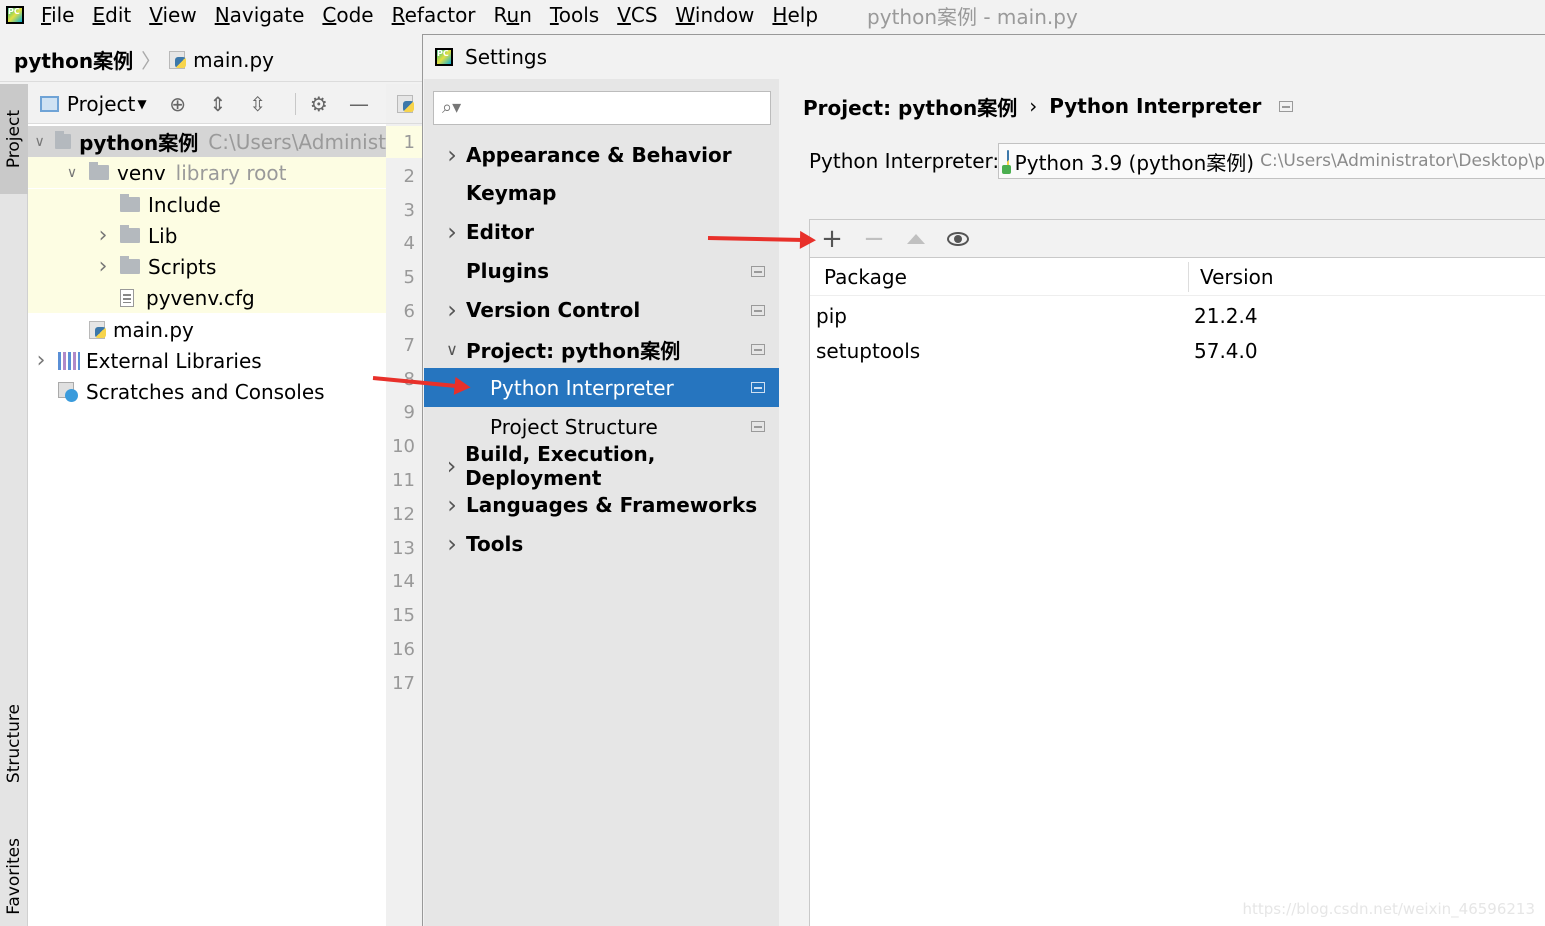 This screenshot has height=926, width=1545. What do you see at coordinates (207, 204) in the screenshot?
I see `tree-item-include: Include` at bounding box center [207, 204].